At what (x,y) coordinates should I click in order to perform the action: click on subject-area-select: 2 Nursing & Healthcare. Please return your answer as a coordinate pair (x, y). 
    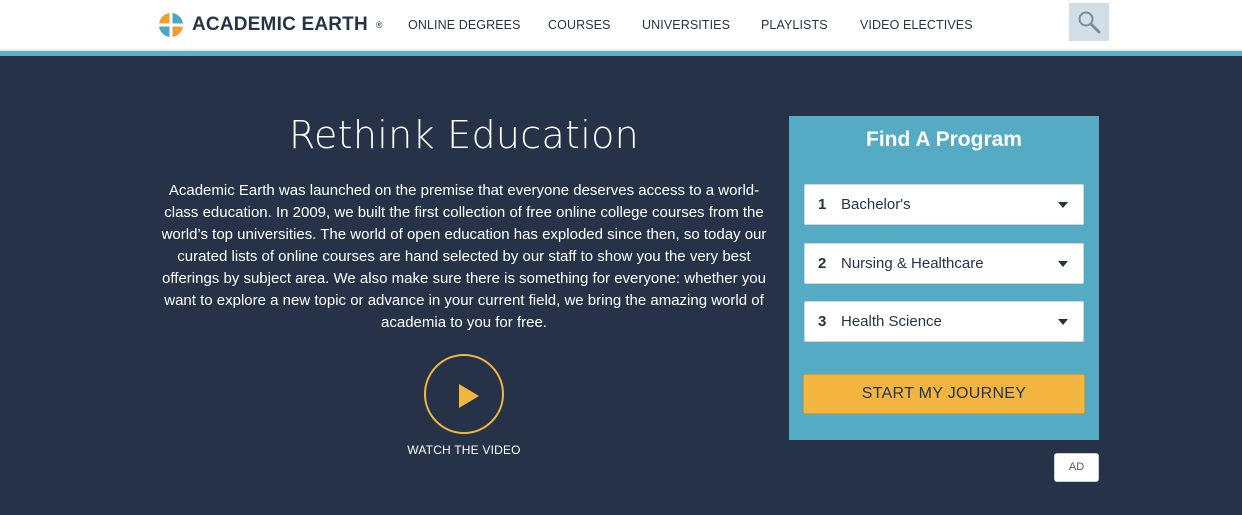
    Looking at the image, I should click on (944, 263).